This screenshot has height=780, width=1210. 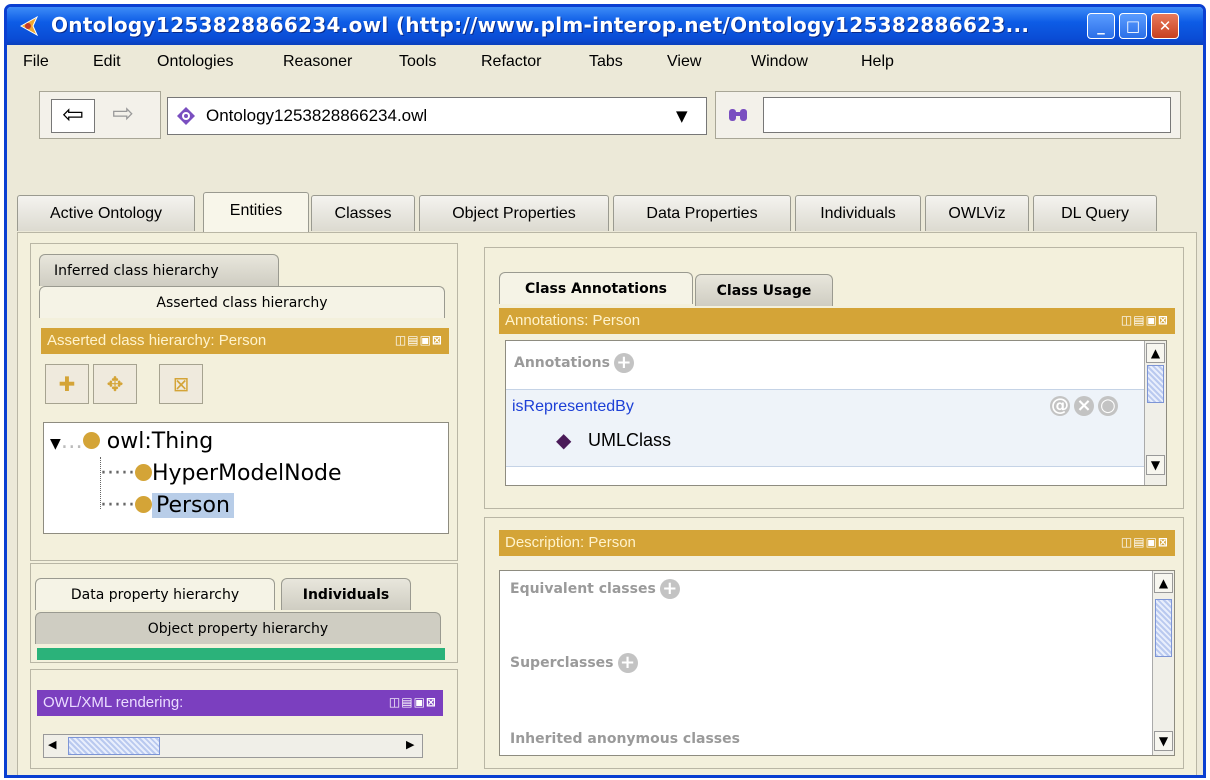 I want to click on section-label: Inherited anonymous classes, so click(x=625, y=739).